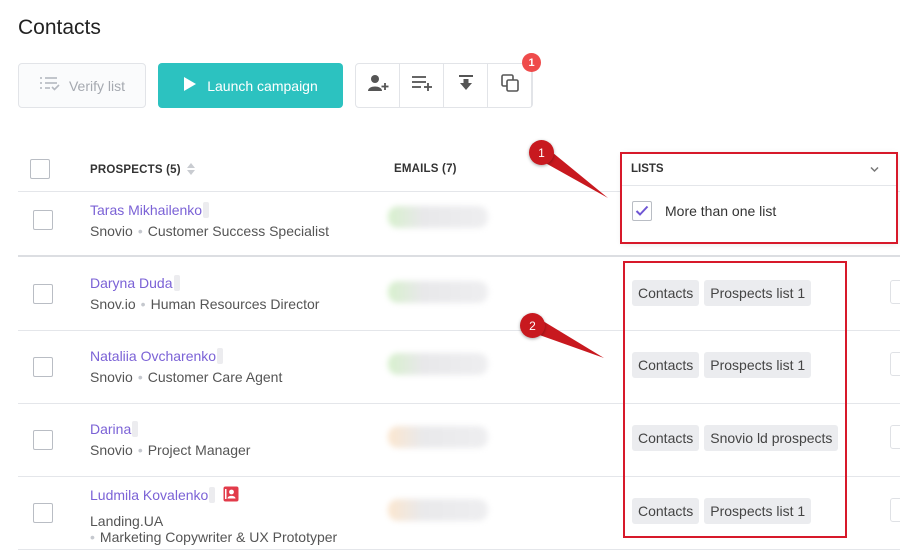 This screenshot has height=555, width=900. I want to click on annotation-arrows, so click(569, 253).